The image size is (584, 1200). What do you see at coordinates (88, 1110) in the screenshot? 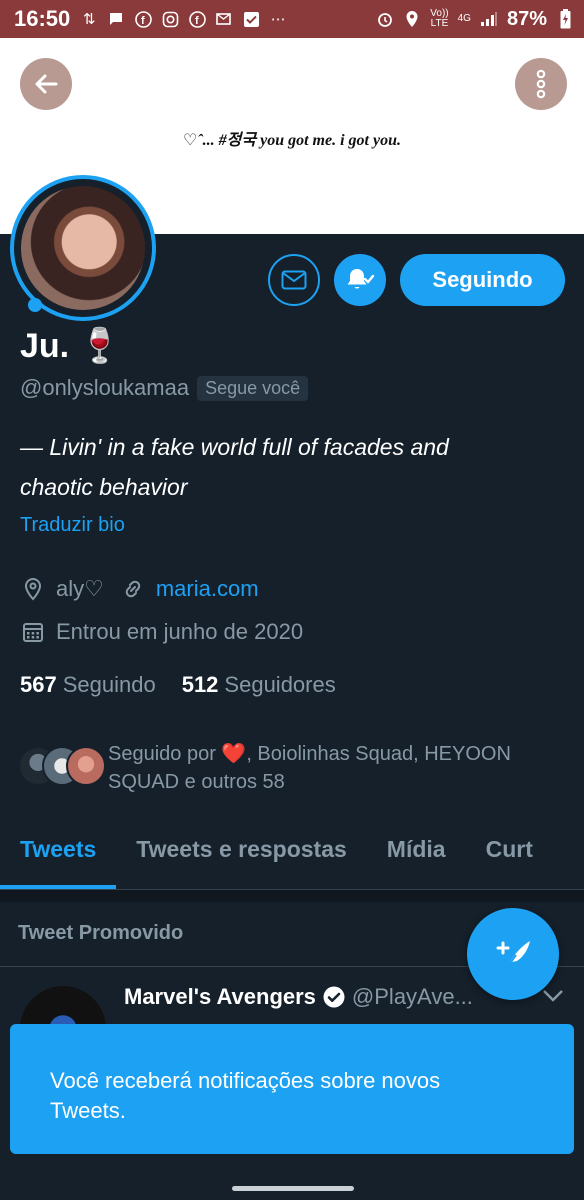
I see `toast-line-2: Tweets.` at bounding box center [88, 1110].